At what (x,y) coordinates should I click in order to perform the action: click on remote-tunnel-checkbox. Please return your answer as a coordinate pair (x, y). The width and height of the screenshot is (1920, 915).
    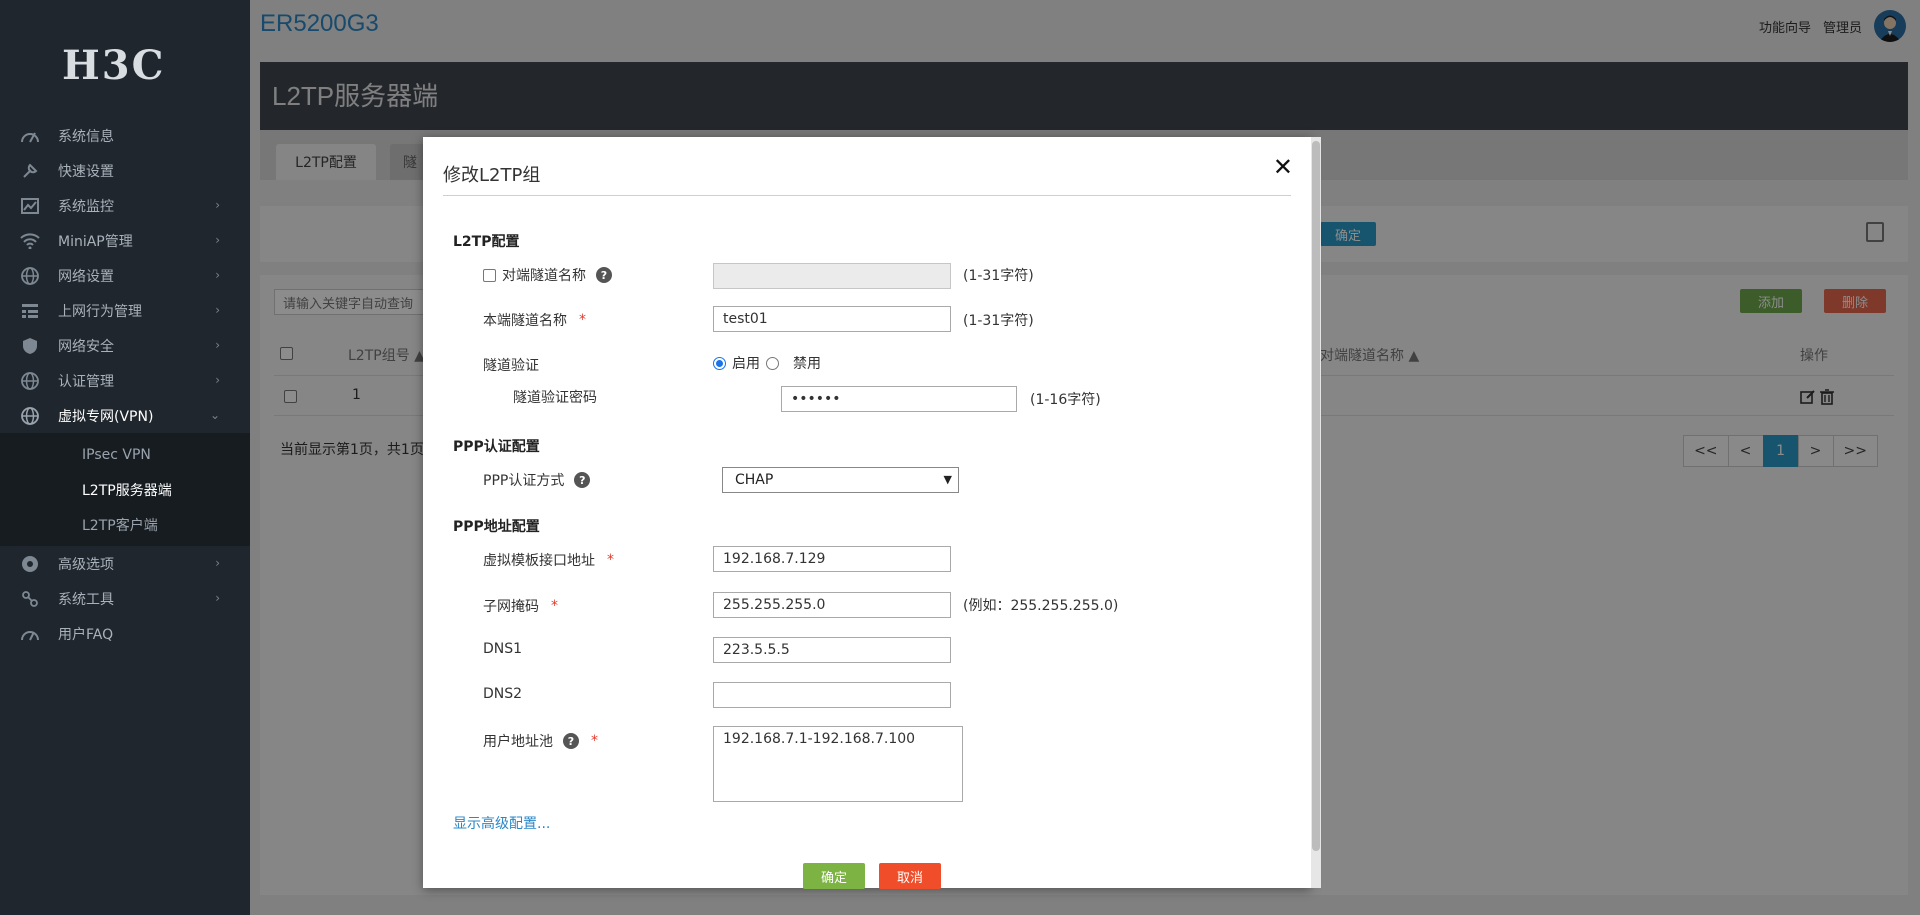
    Looking at the image, I should click on (489, 275).